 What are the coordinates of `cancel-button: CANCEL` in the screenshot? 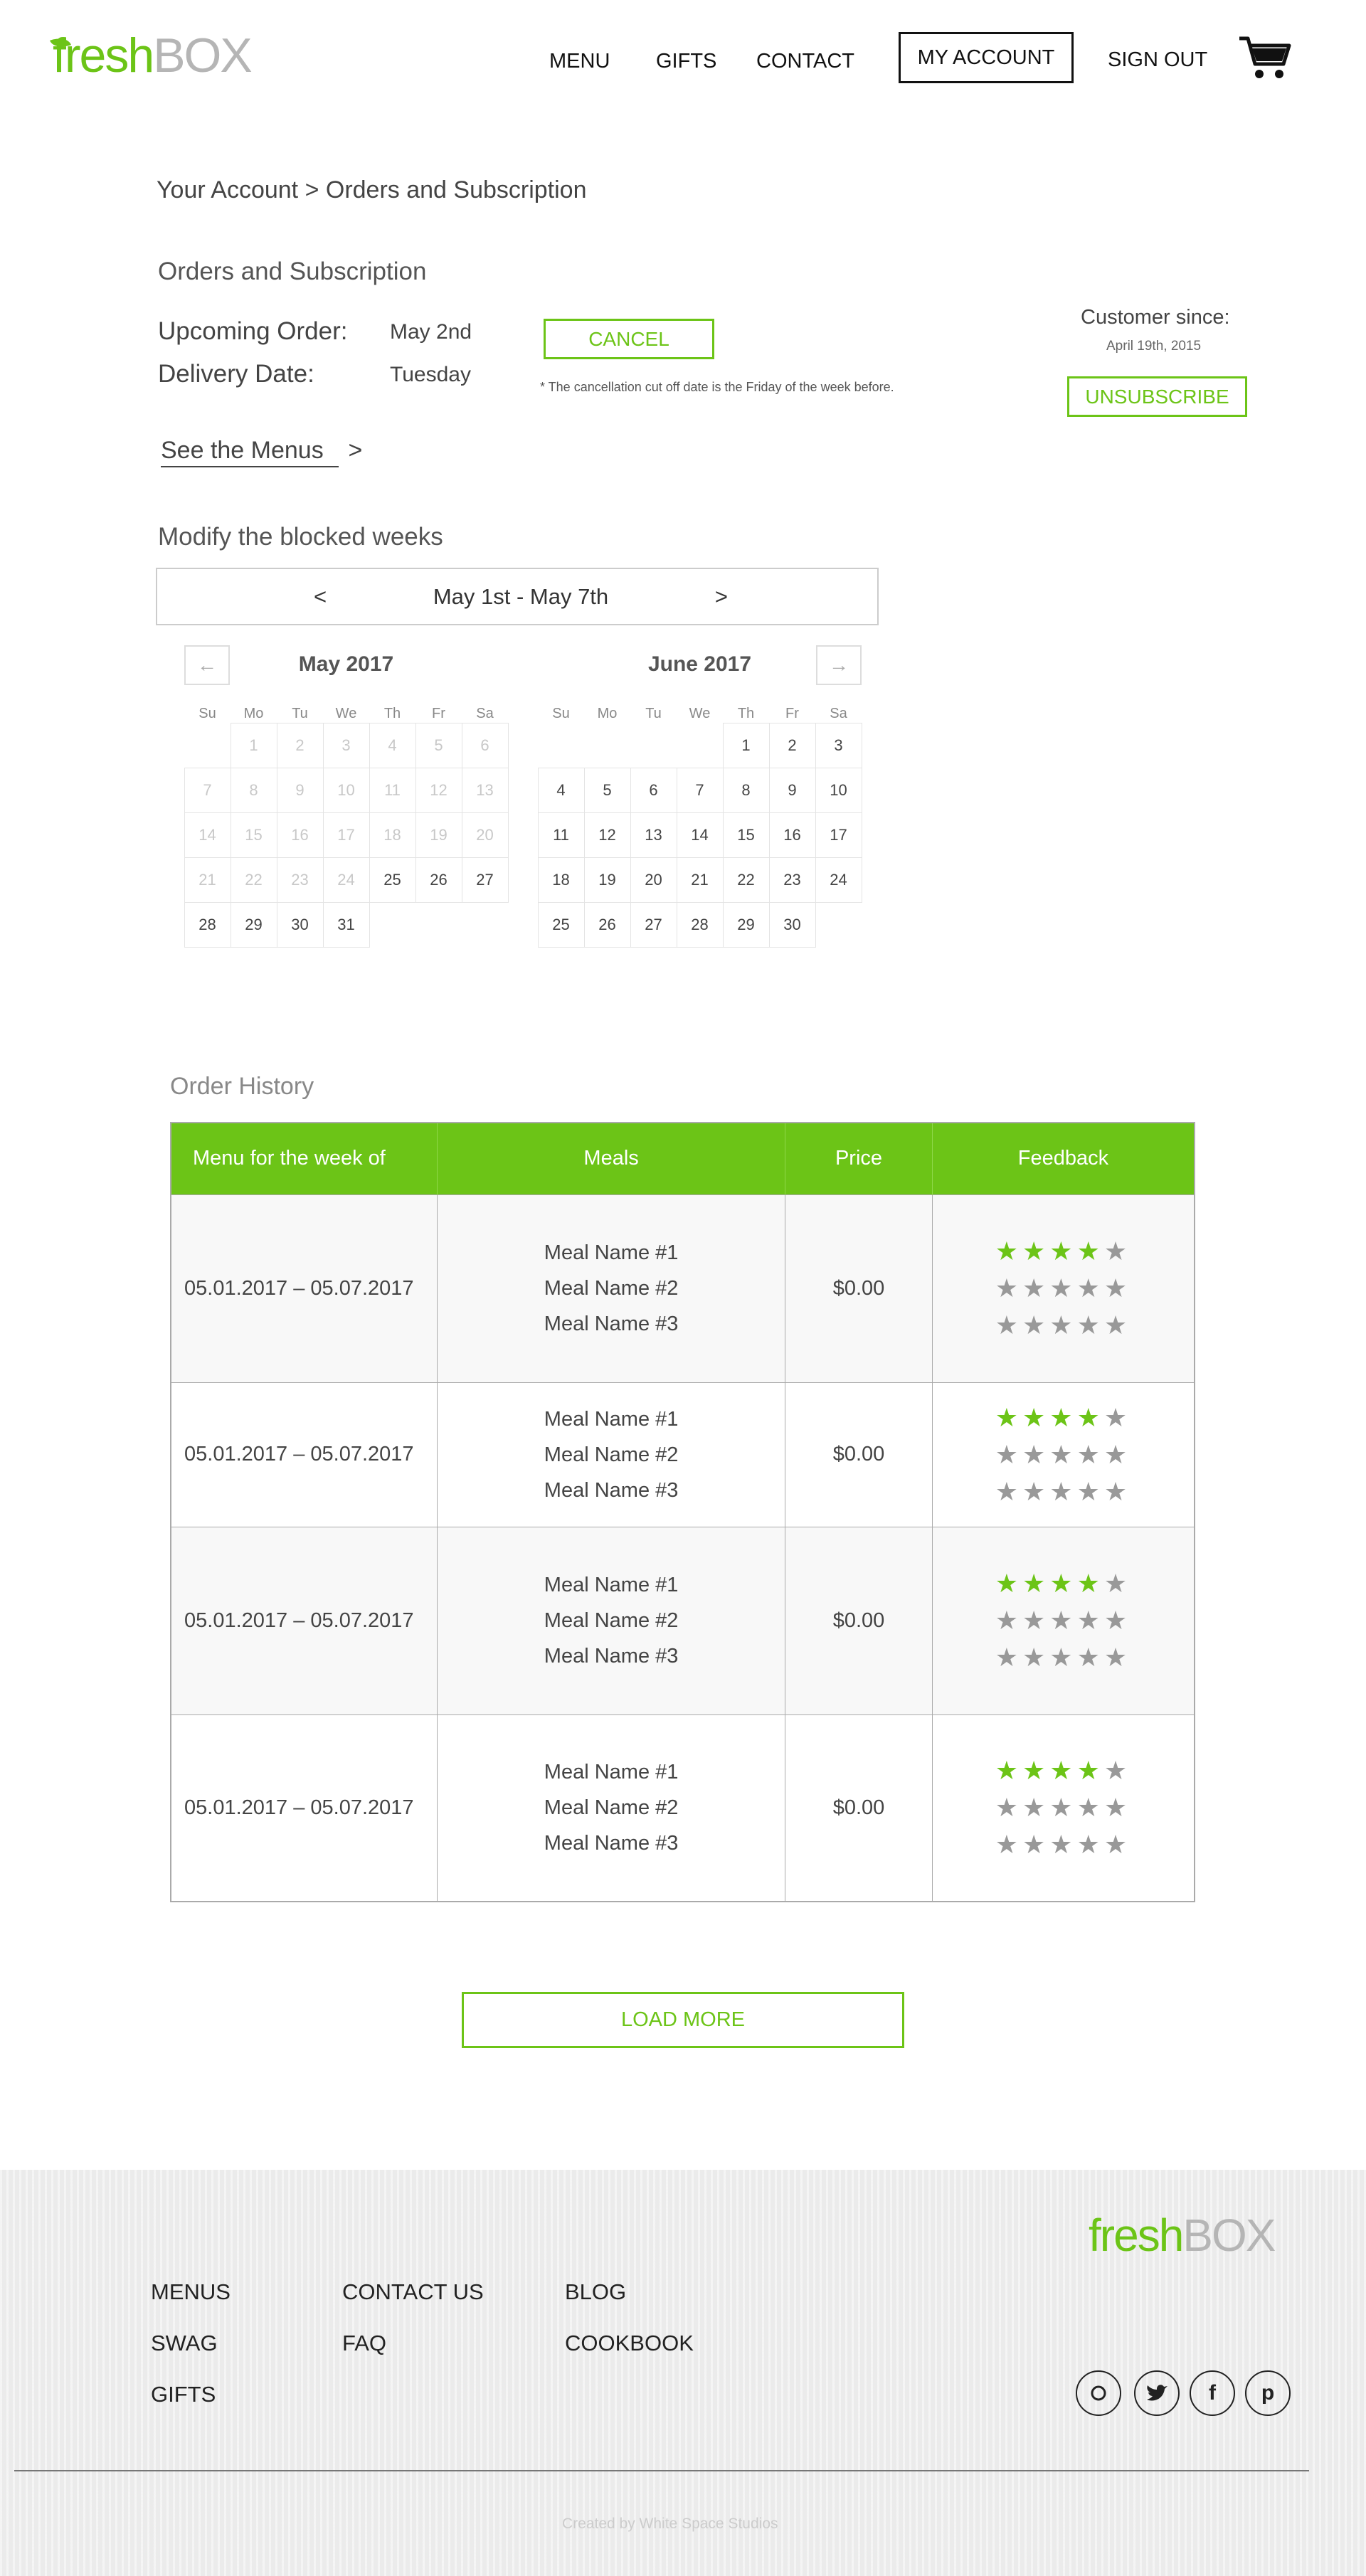 It's located at (629, 339).